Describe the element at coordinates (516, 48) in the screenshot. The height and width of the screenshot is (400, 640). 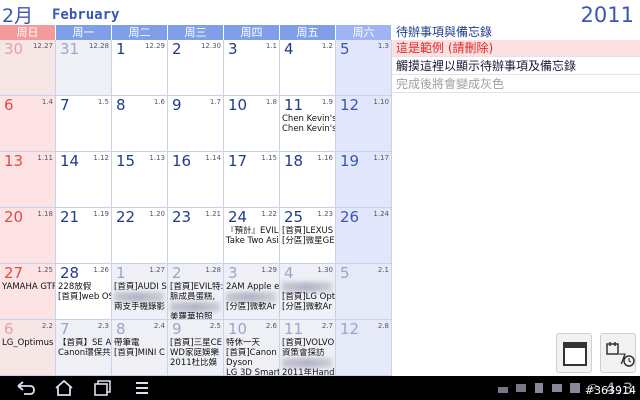
I see `todo-item: 這是範例 (請刪除)` at that location.